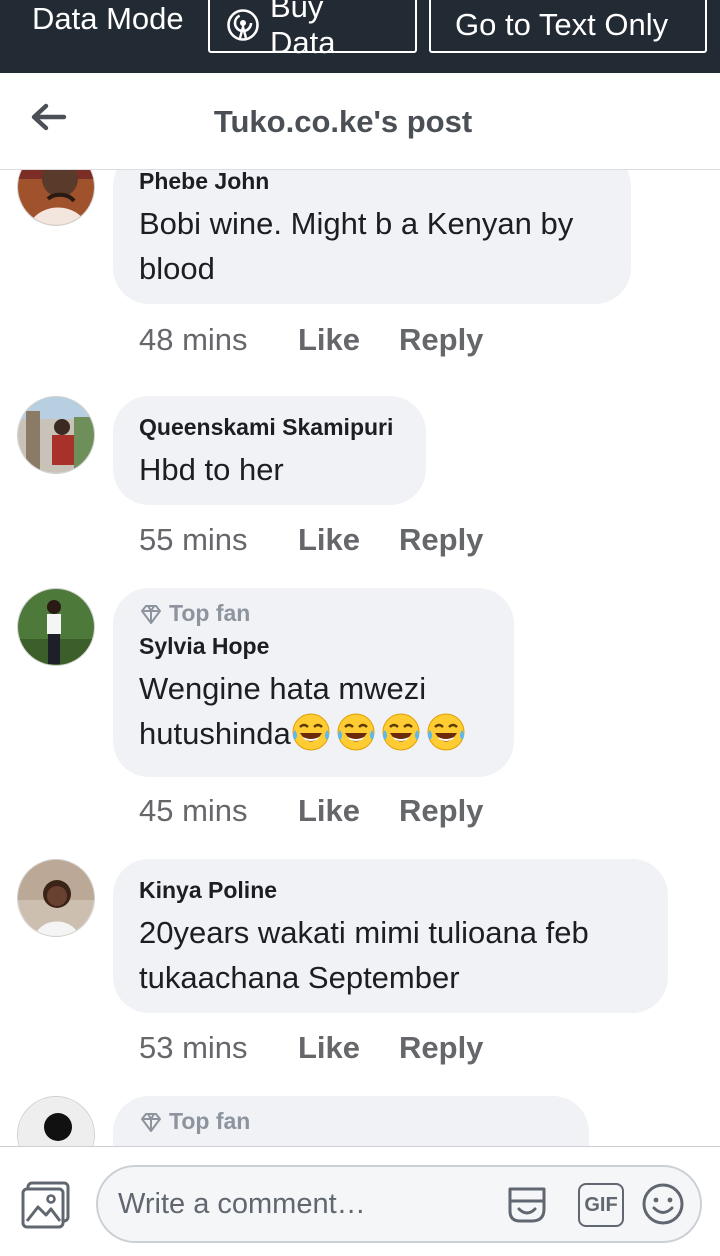 The image size is (720, 1256). I want to click on photo-icon, so click(46, 1205).